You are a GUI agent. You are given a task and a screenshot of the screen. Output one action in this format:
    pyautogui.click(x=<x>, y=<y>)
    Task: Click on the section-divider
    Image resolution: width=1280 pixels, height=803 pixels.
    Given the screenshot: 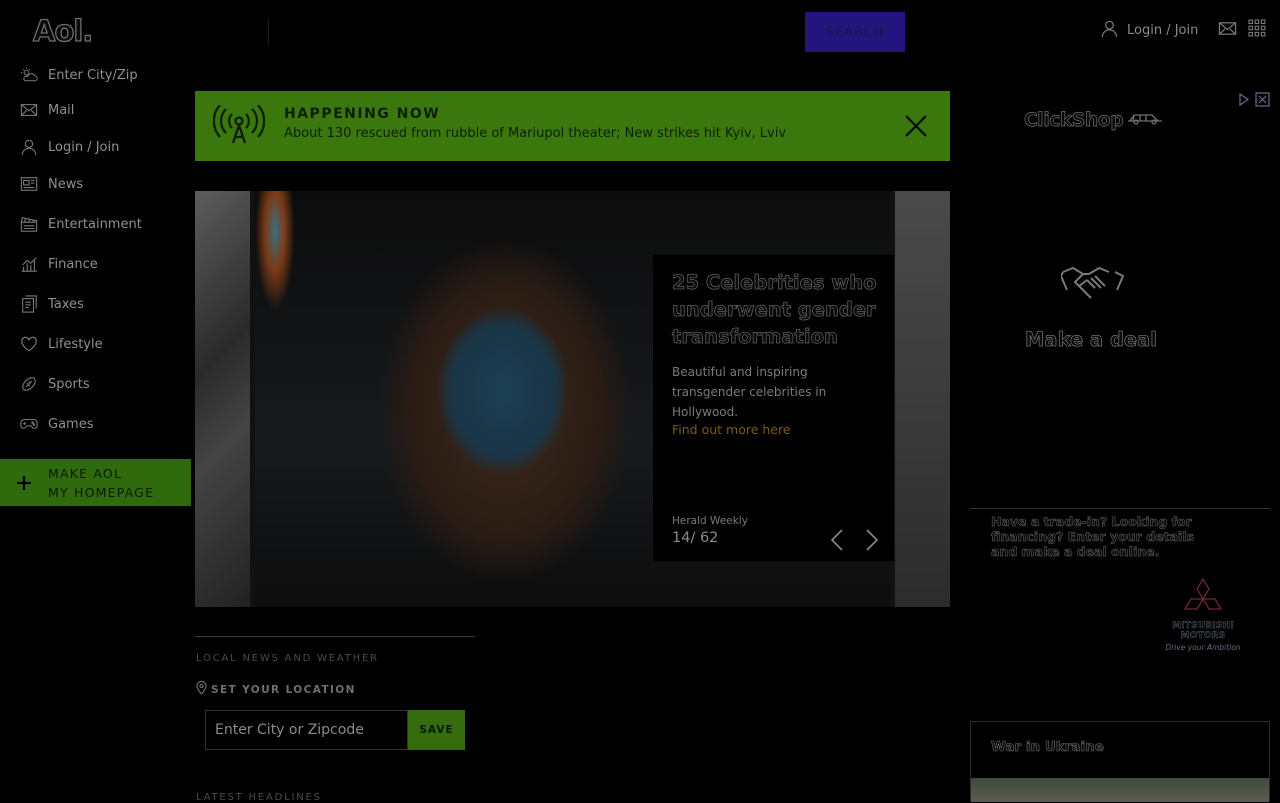 What is the action you would take?
    pyautogui.click(x=335, y=636)
    